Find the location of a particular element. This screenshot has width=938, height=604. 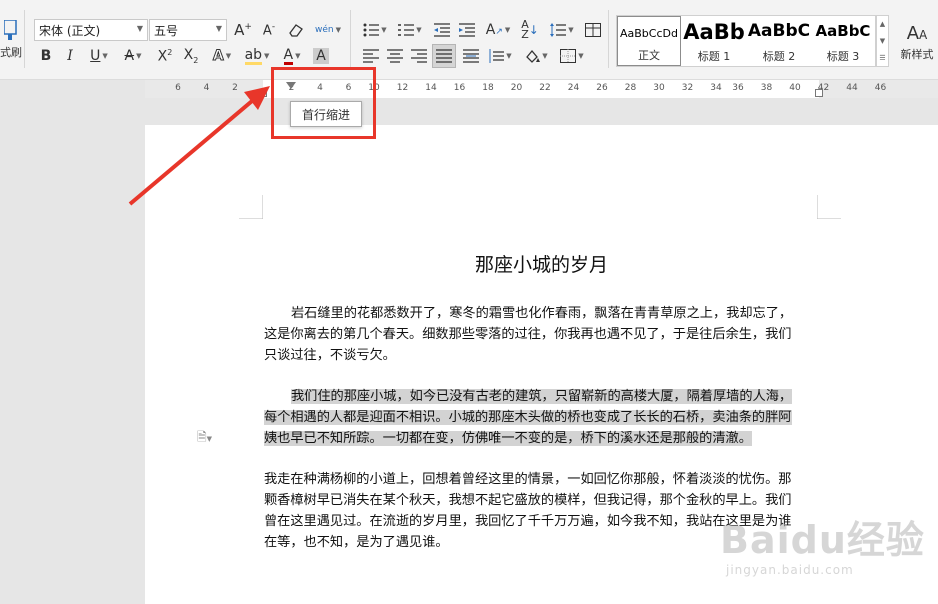

new-style-label: 新样式 is located at coordinates (917, 54).